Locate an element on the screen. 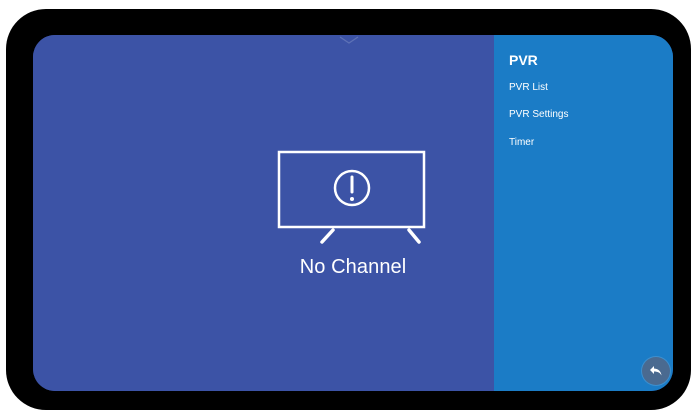 The height and width of the screenshot is (410, 691). no-channel-message: No Channel is located at coordinates (353, 267).